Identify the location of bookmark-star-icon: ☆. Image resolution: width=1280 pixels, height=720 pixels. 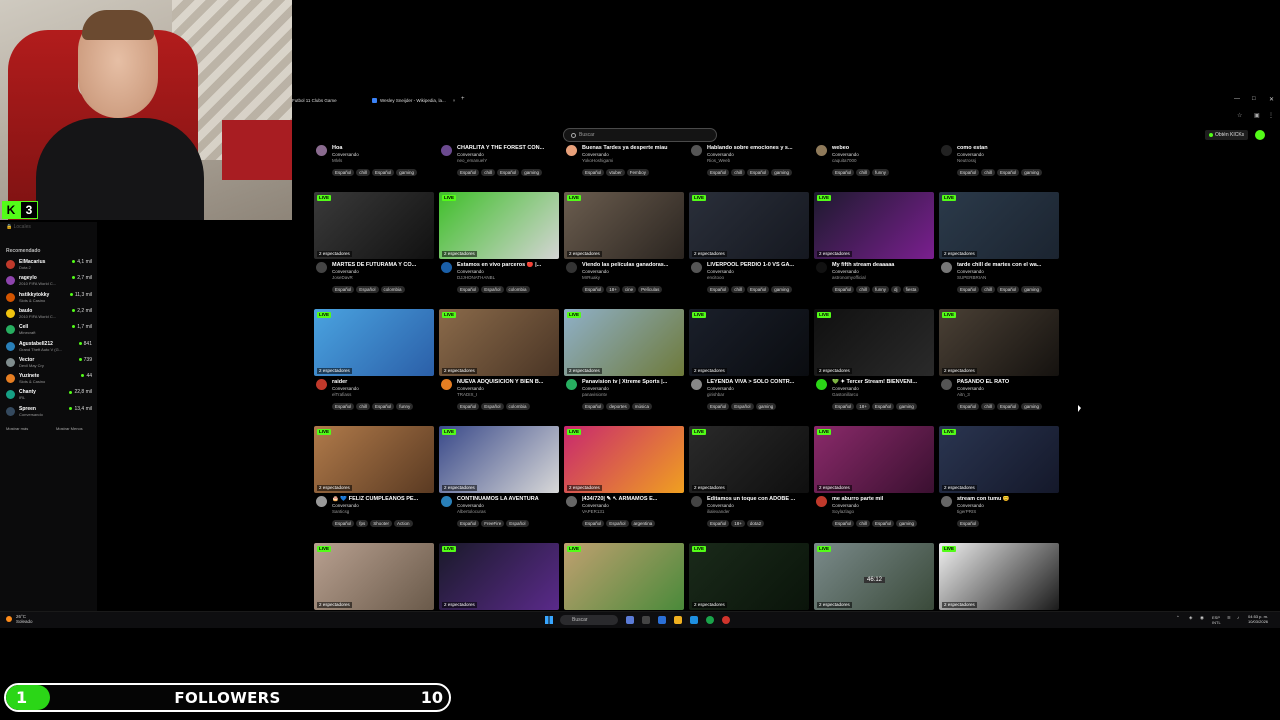
(1239, 115).